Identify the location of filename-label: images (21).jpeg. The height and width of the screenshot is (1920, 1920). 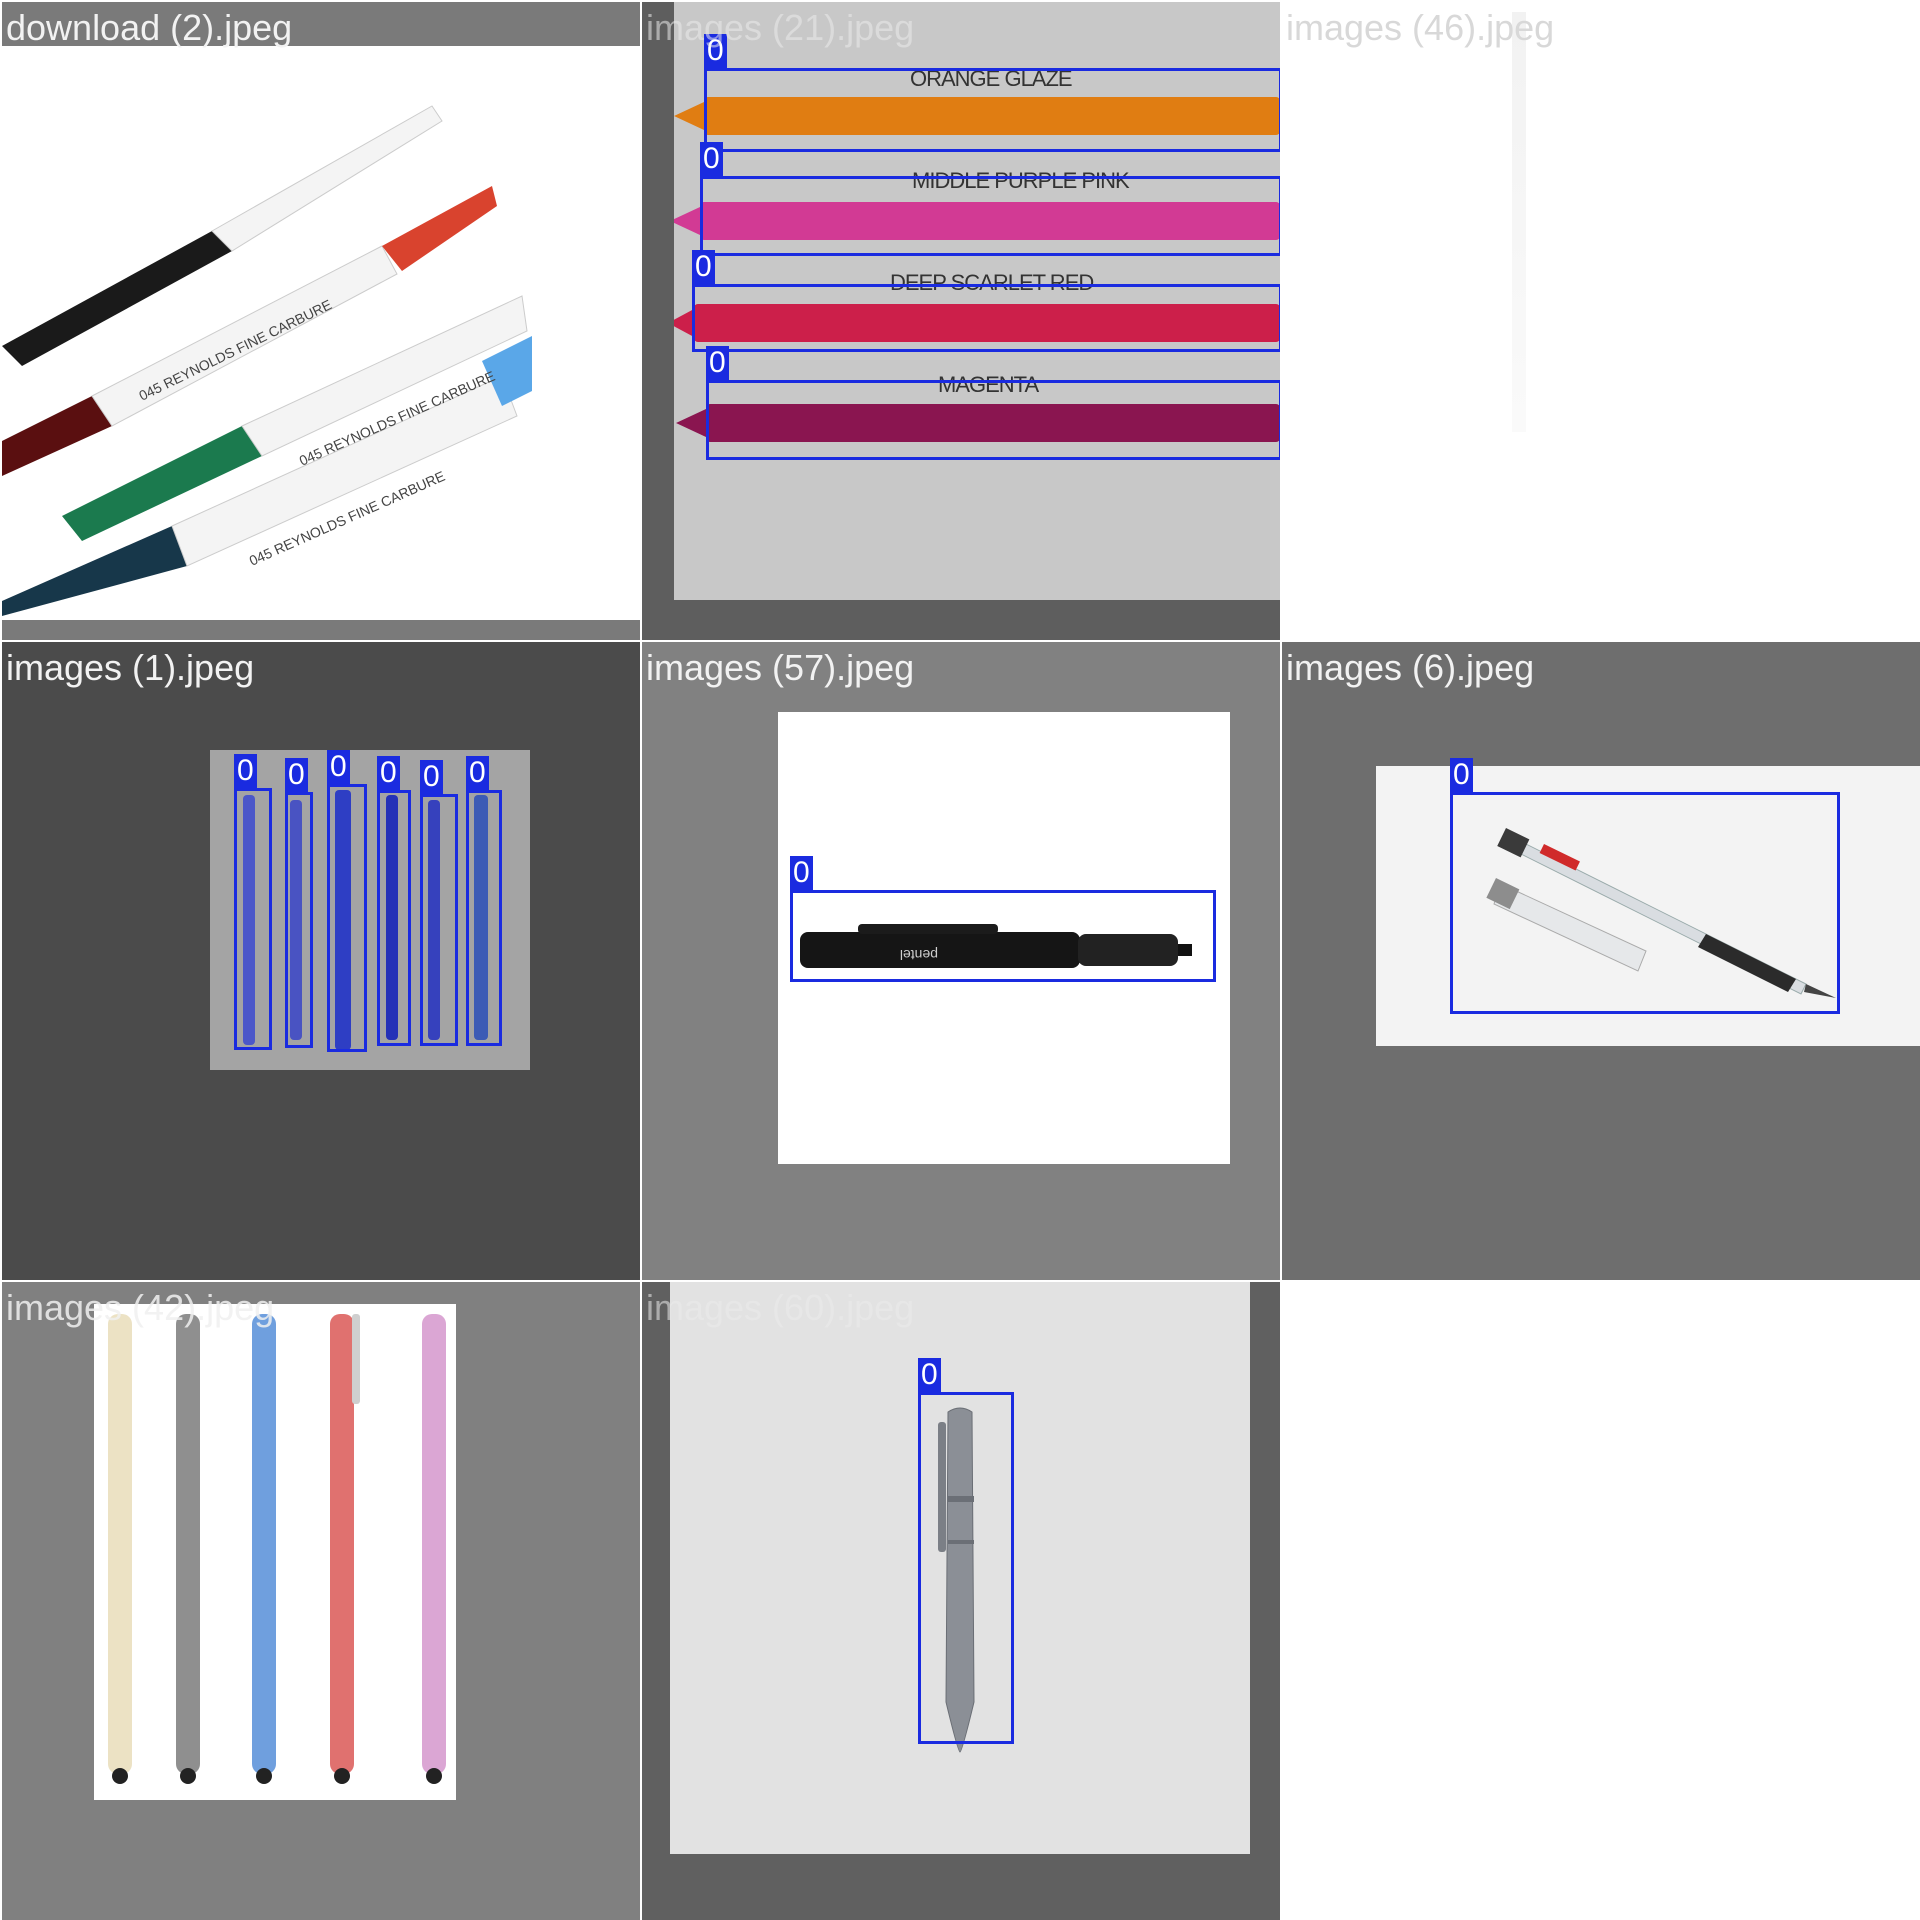
(780, 27).